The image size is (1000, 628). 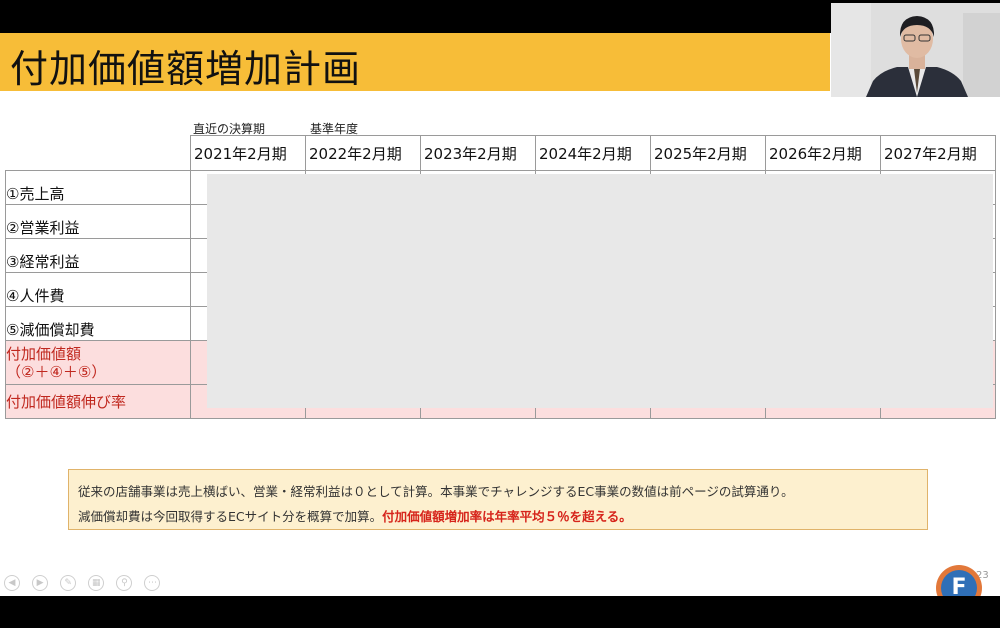 I want to click on presenter-video-frame, so click(x=915, y=50).